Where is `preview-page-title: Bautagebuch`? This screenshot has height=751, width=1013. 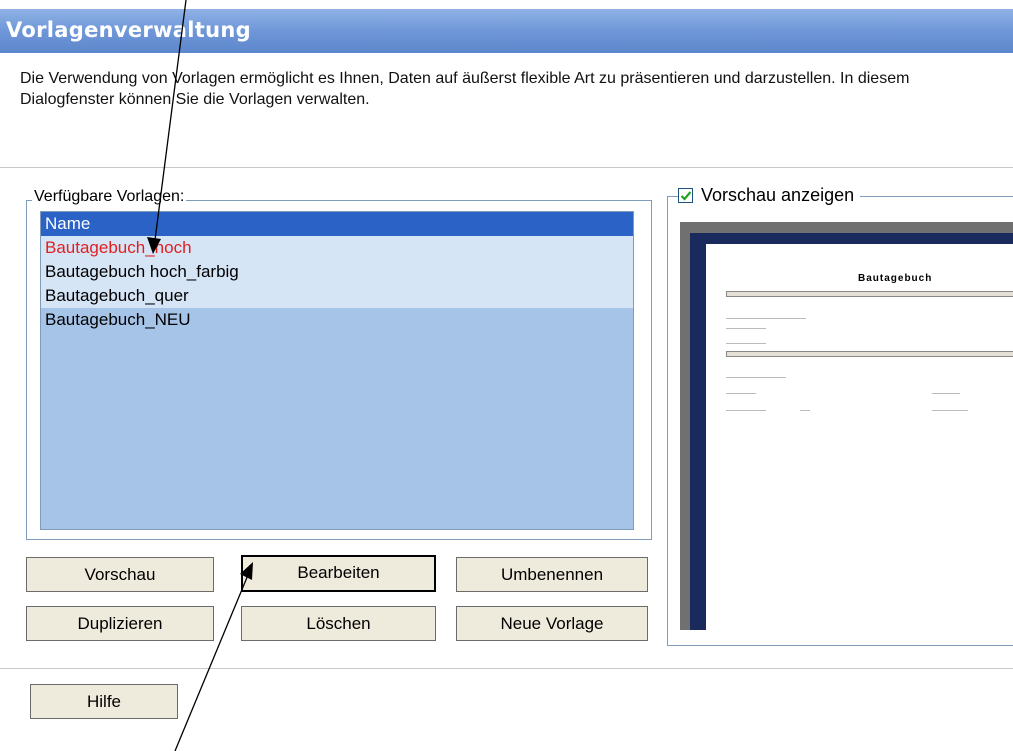 preview-page-title: Bautagebuch is located at coordinates (895, 278).